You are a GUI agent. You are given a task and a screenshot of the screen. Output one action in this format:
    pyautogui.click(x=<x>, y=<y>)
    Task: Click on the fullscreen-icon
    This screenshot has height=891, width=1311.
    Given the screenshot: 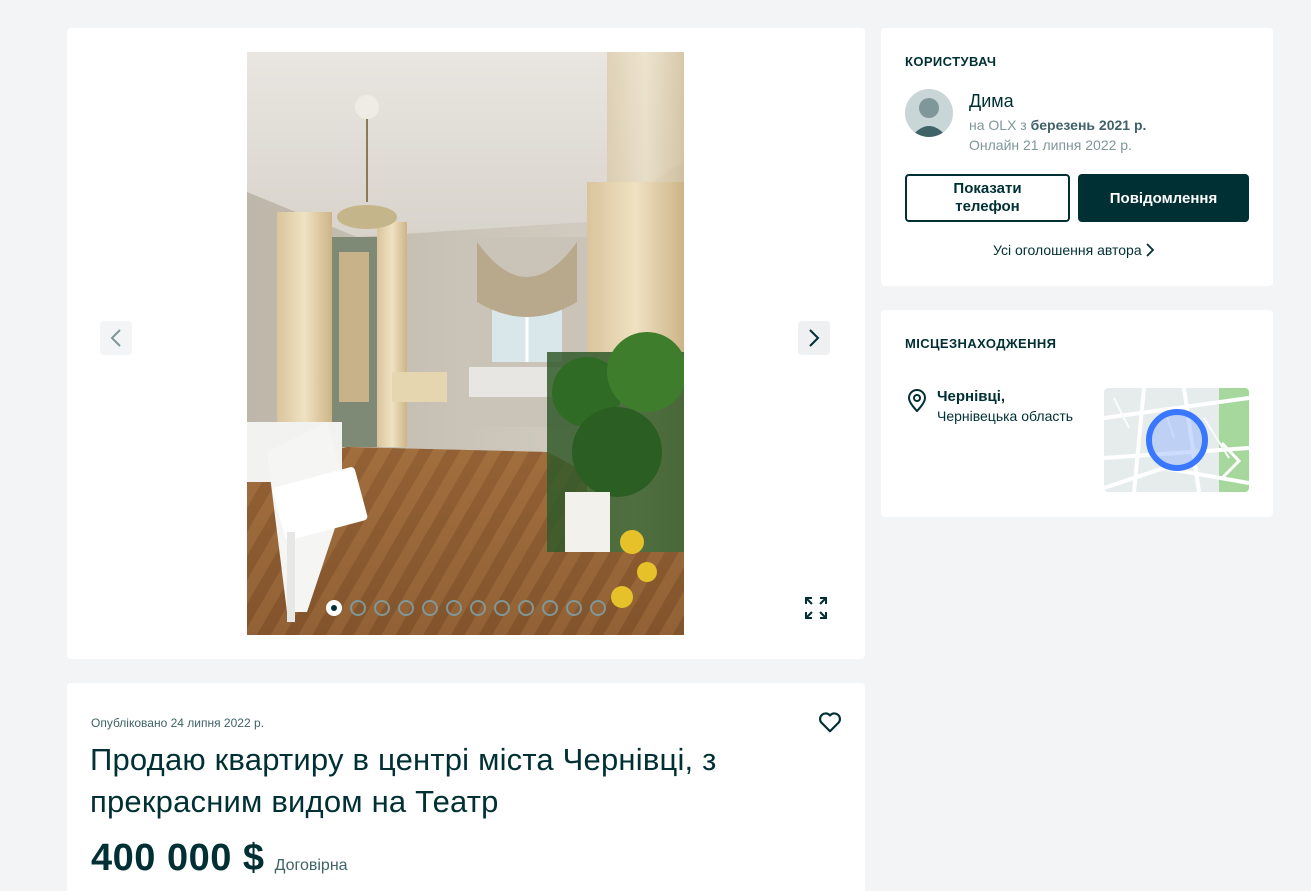 What is the action you would take?
    pyautogui.click(x=816, y=608)
    